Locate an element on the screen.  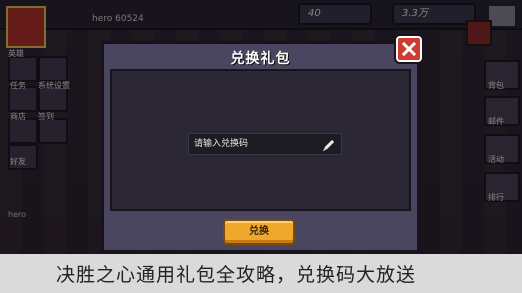
close-icon is located at coordinates (409, 49).